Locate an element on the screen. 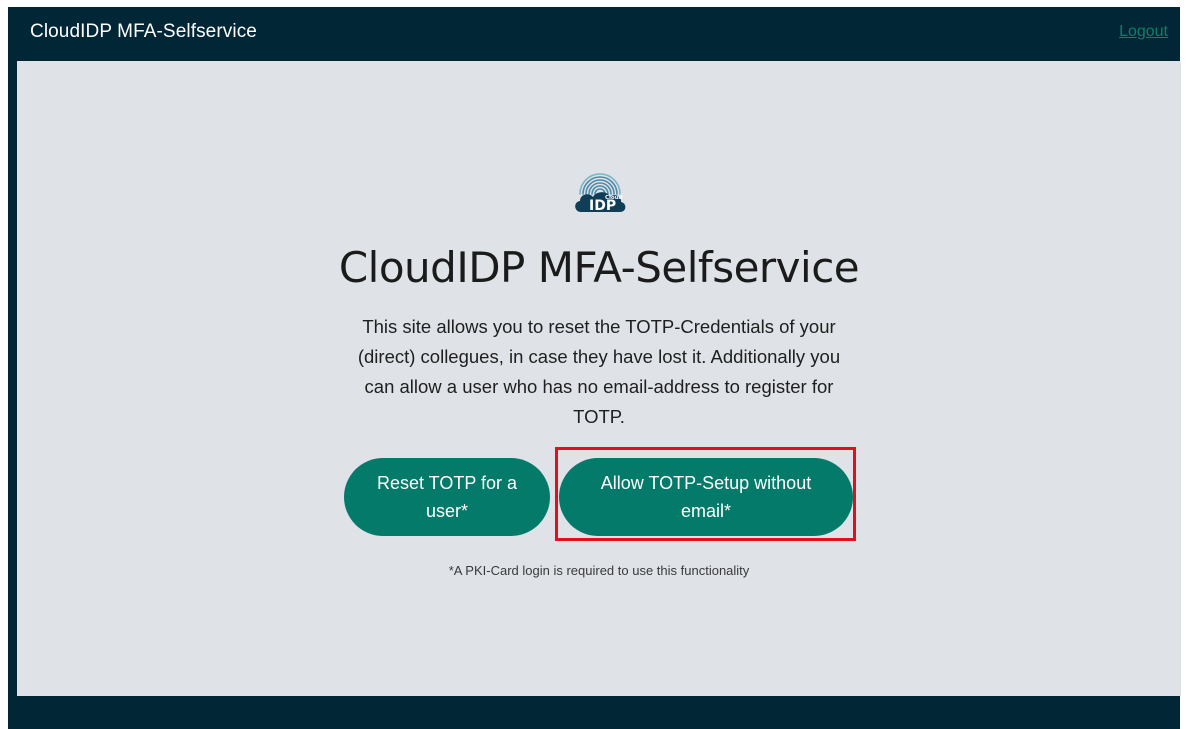 This screenshot has width=1187, height=729. cloudidp-logo-icon: Cloud IDP is located at coordinates (600, 193).